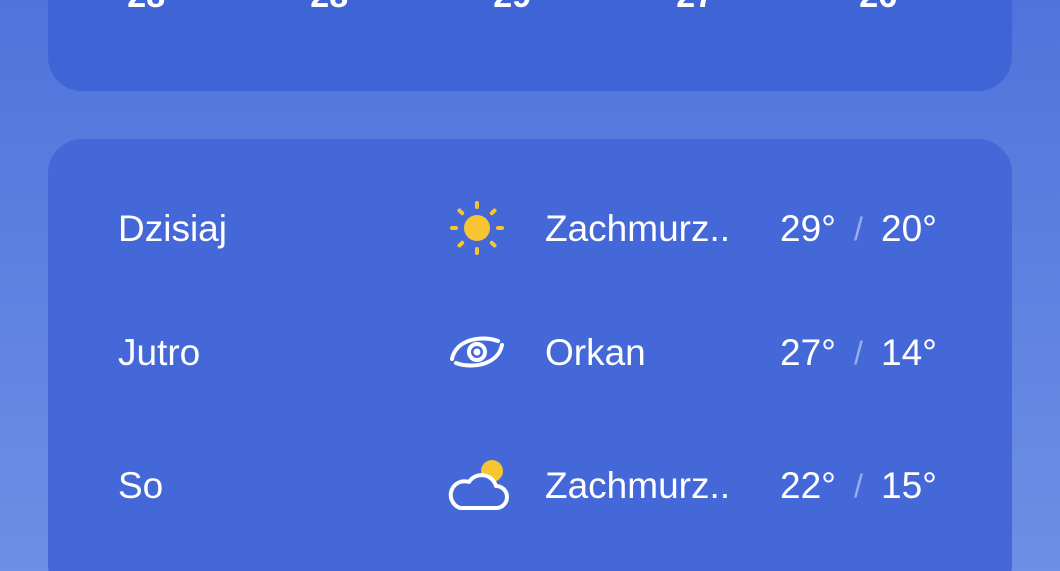 The width and height of the screenshot is (1060, 571). I want to click on hurricane-icon, so click(478, 353).